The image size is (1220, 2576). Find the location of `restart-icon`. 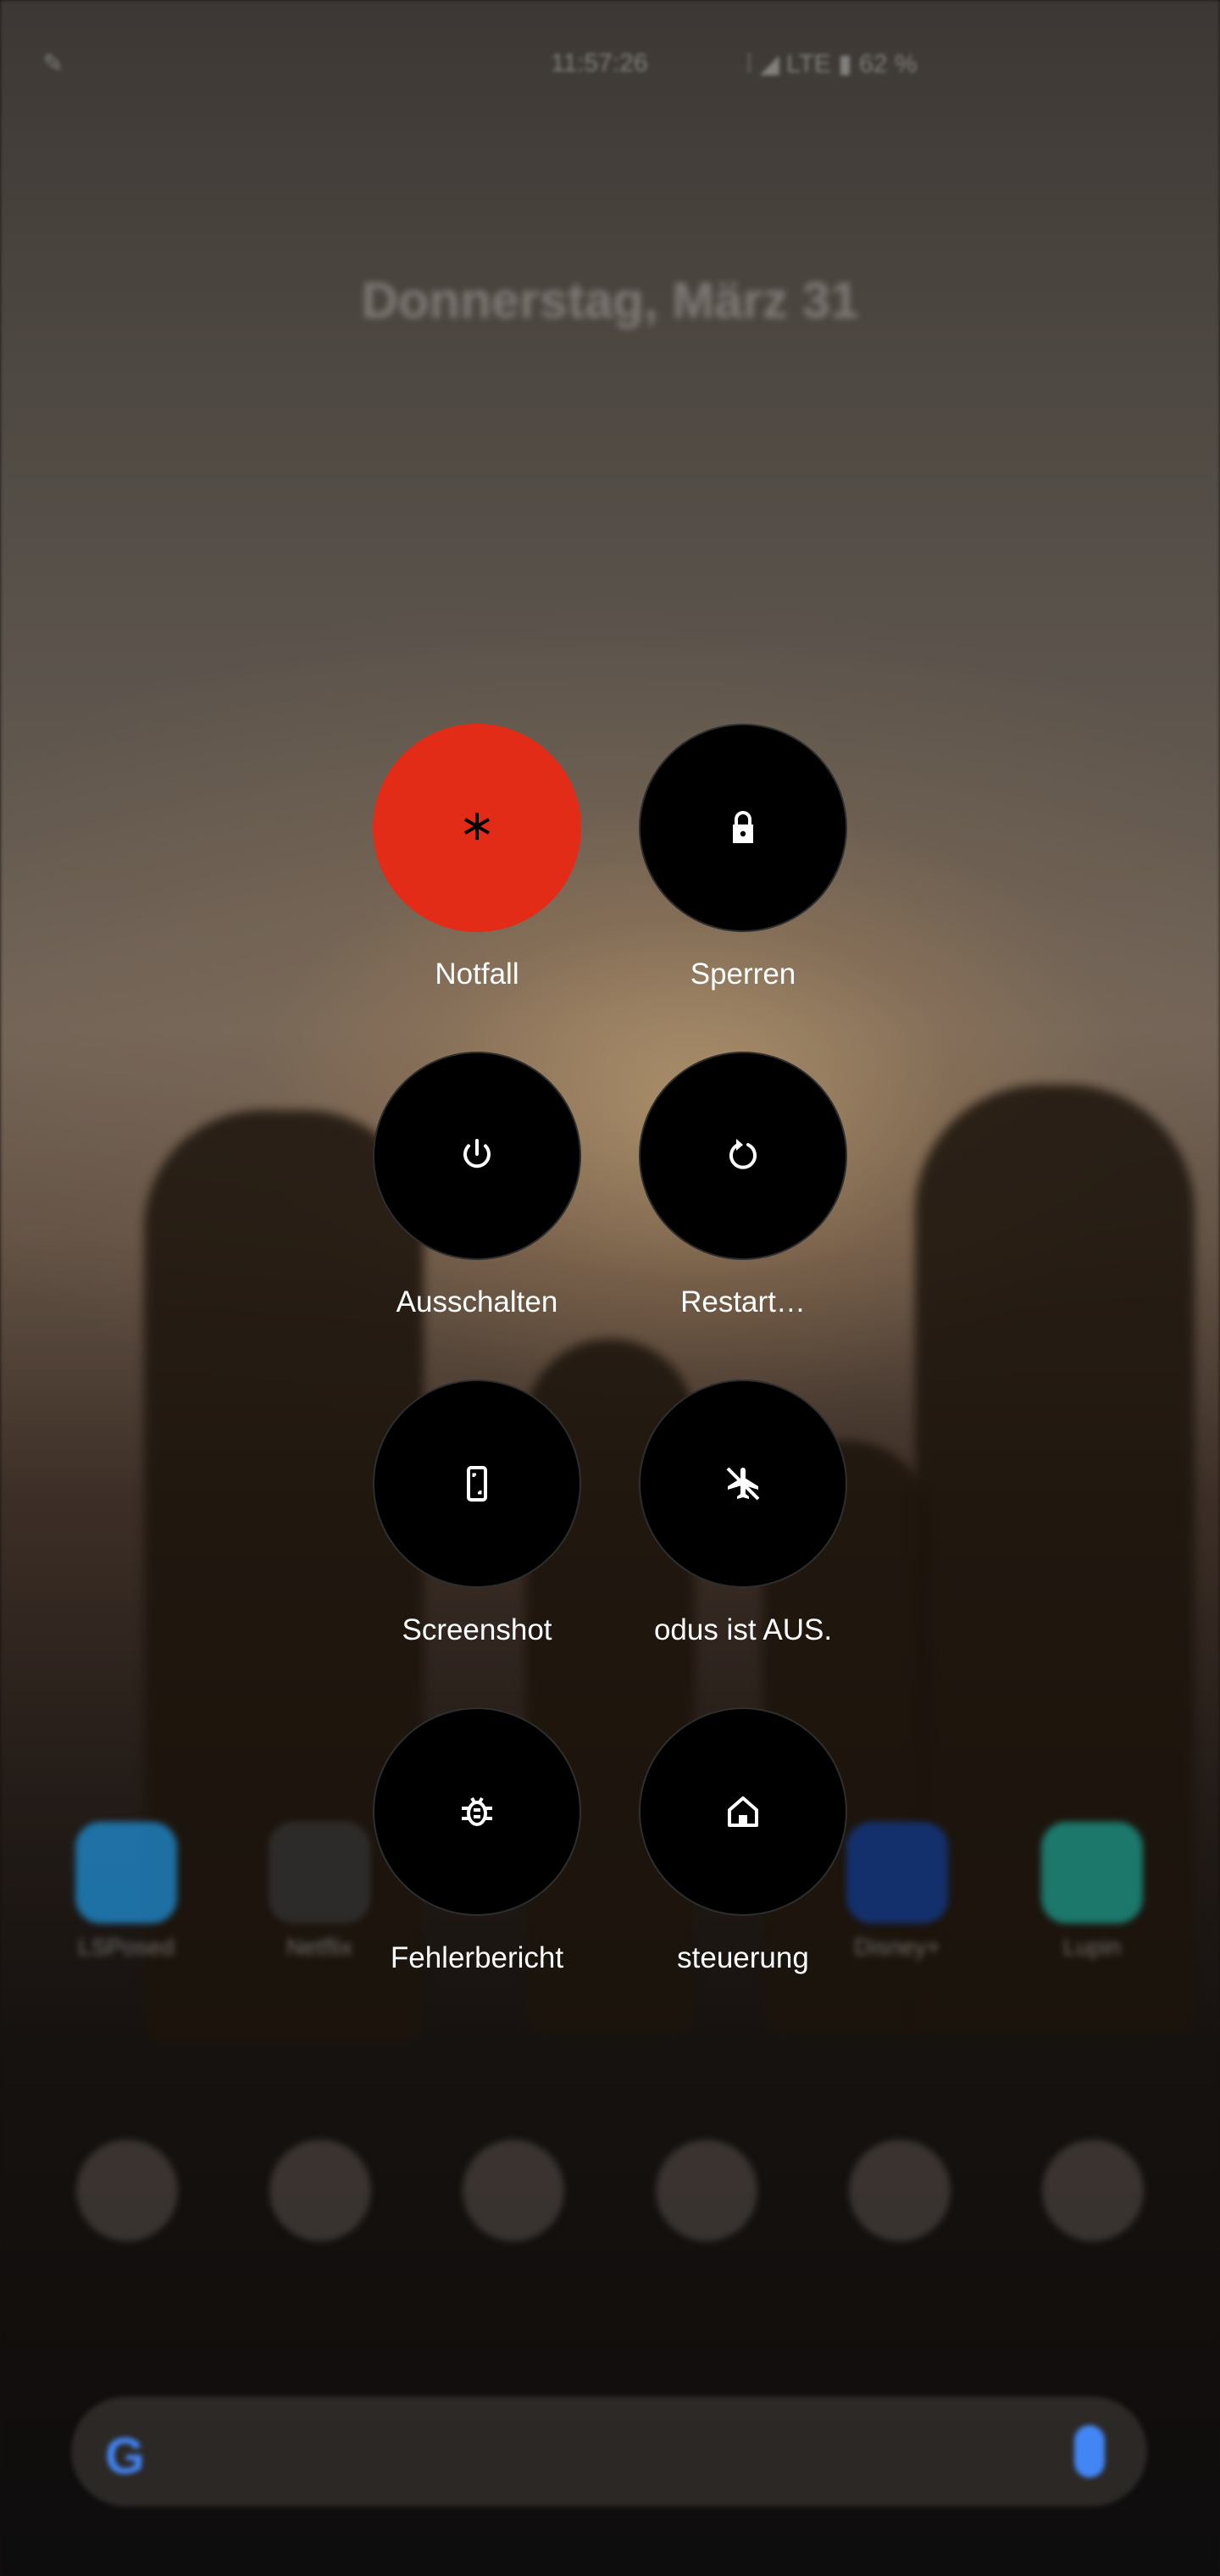

restart-icon is located at coordinates (743, 1154).